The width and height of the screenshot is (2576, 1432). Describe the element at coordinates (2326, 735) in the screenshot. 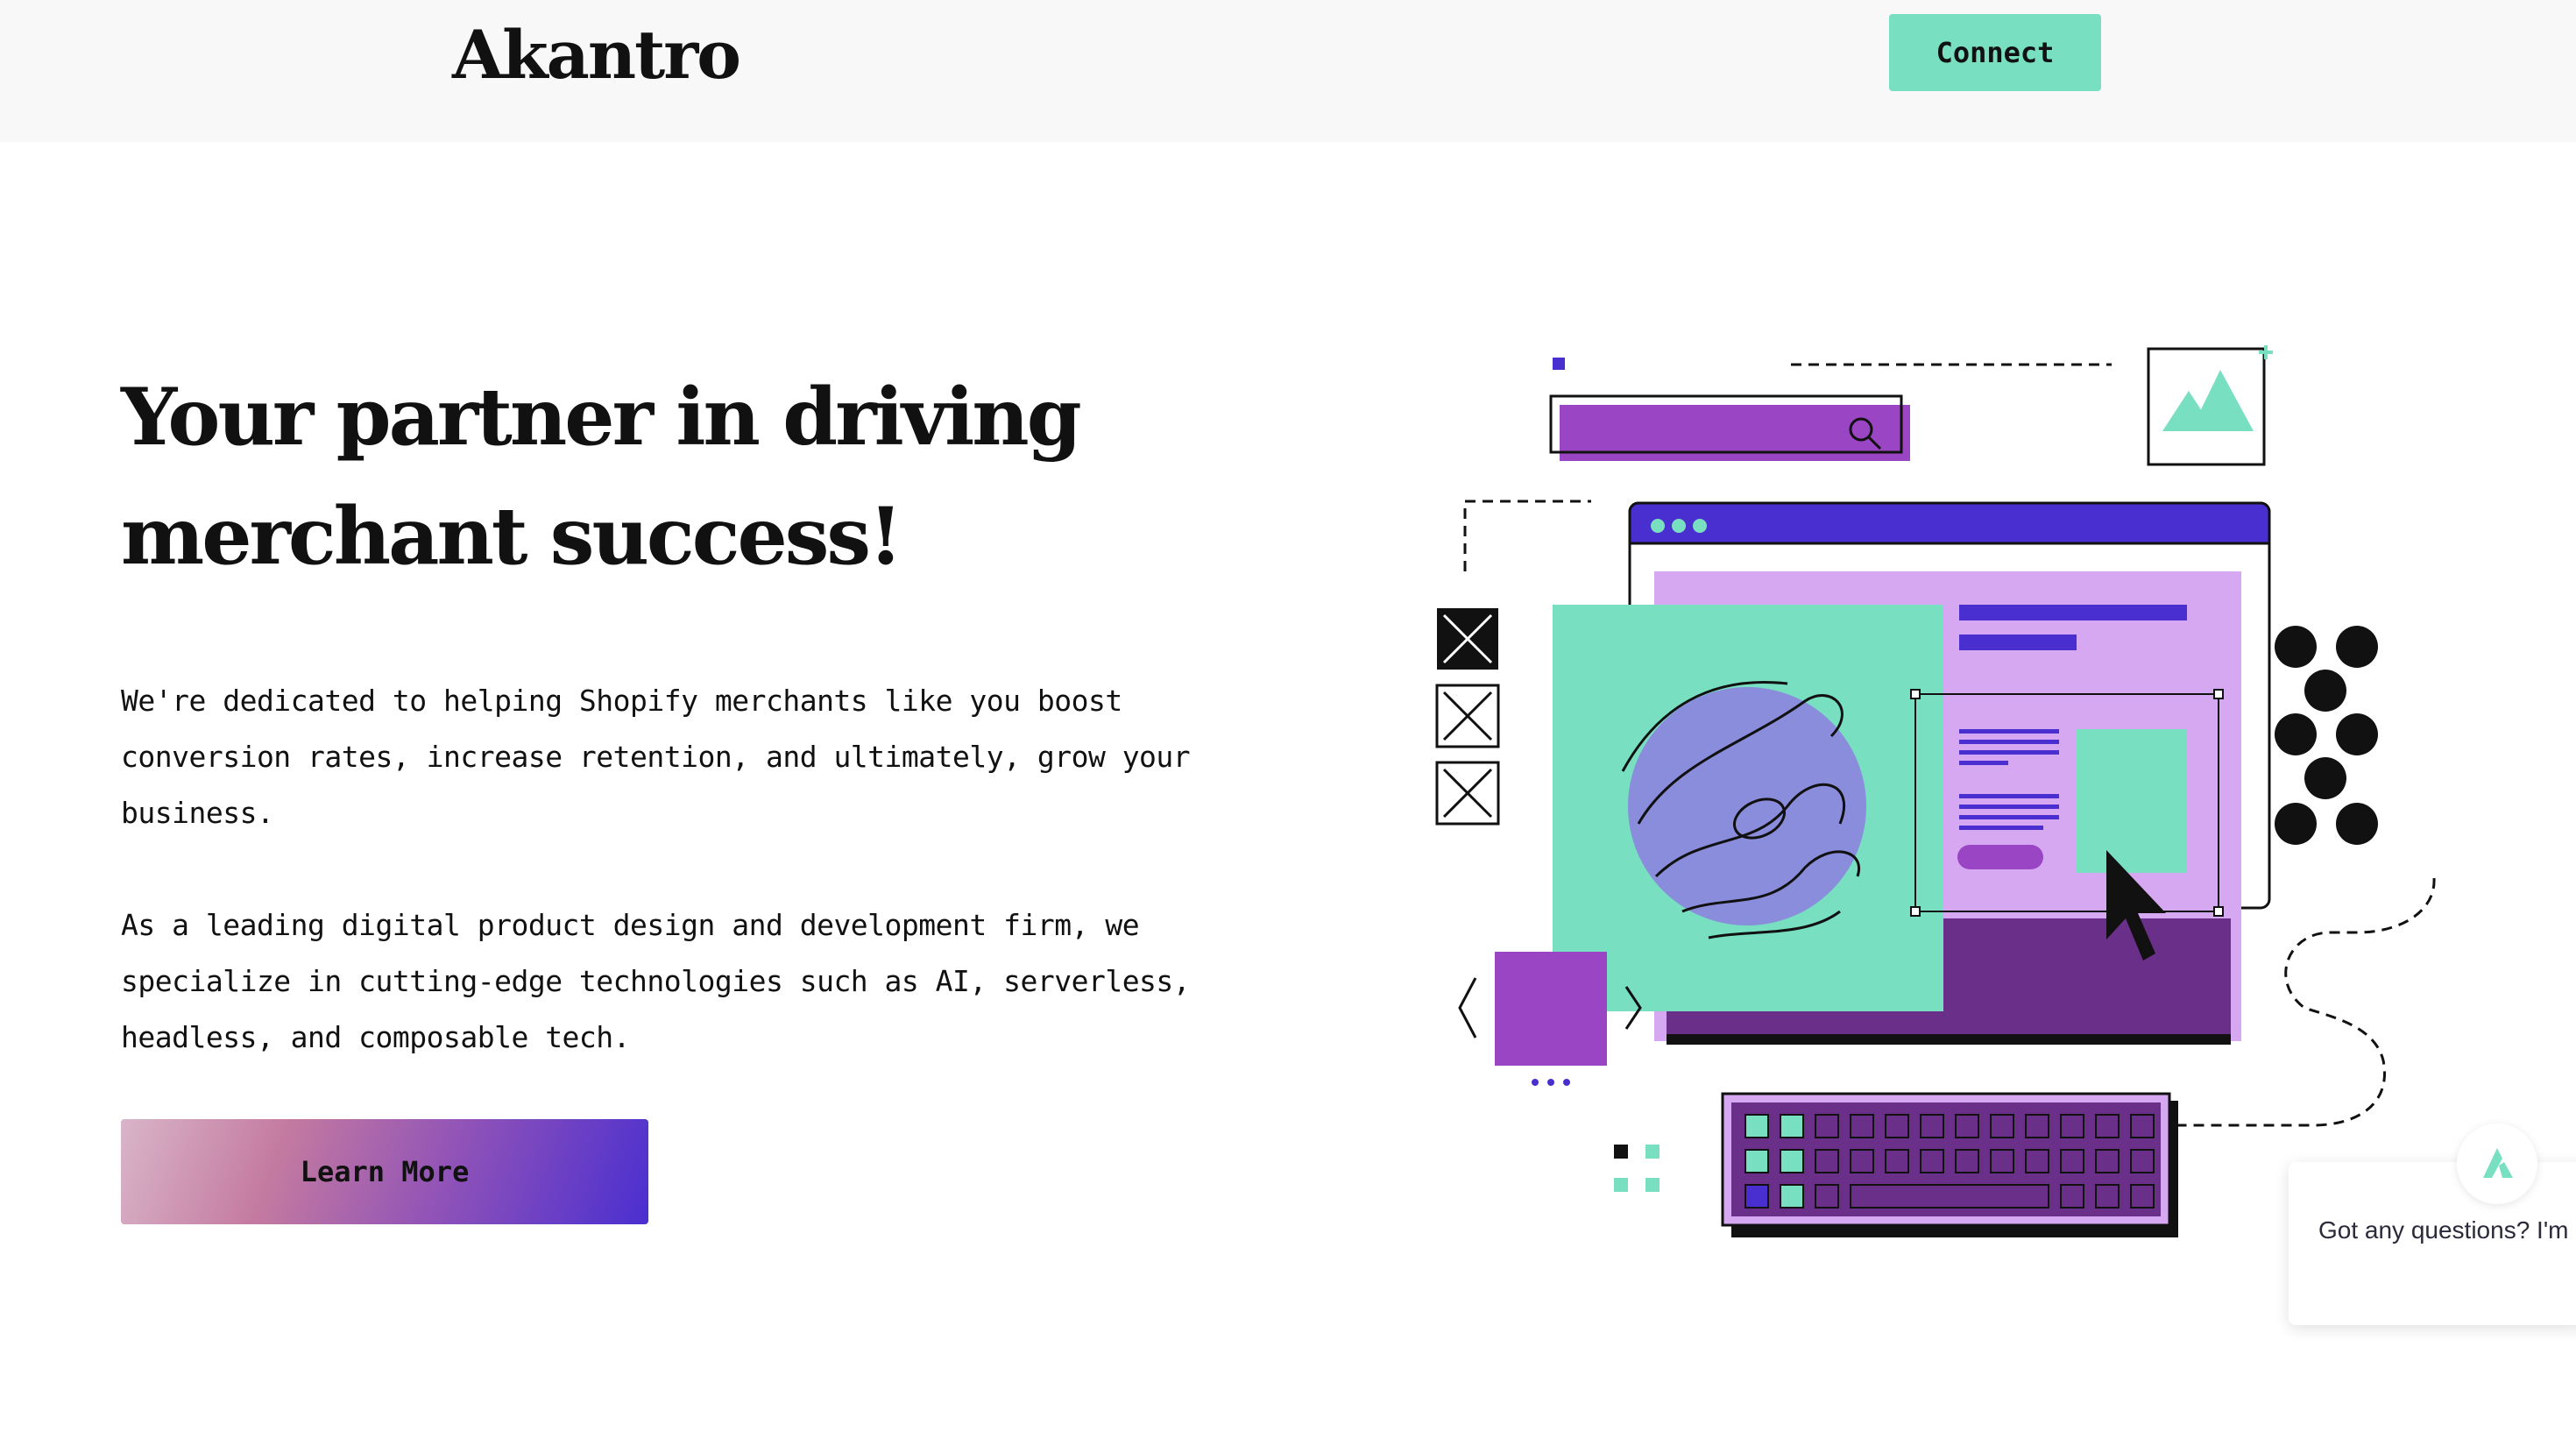

I see `dots-cluster` at that location.